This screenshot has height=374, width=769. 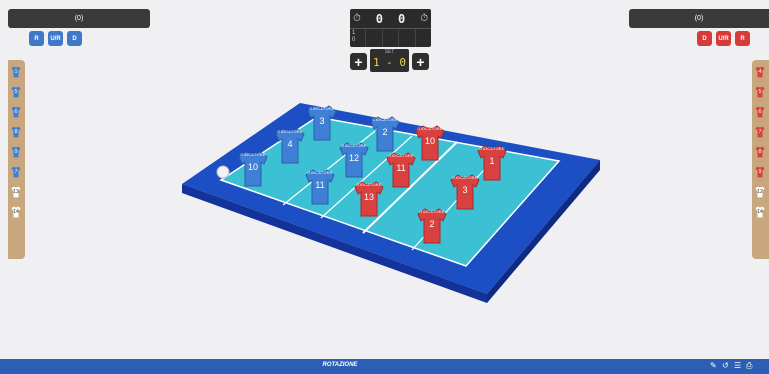 I want to click on bench-player-number: 12, so click(x=760, y=192).